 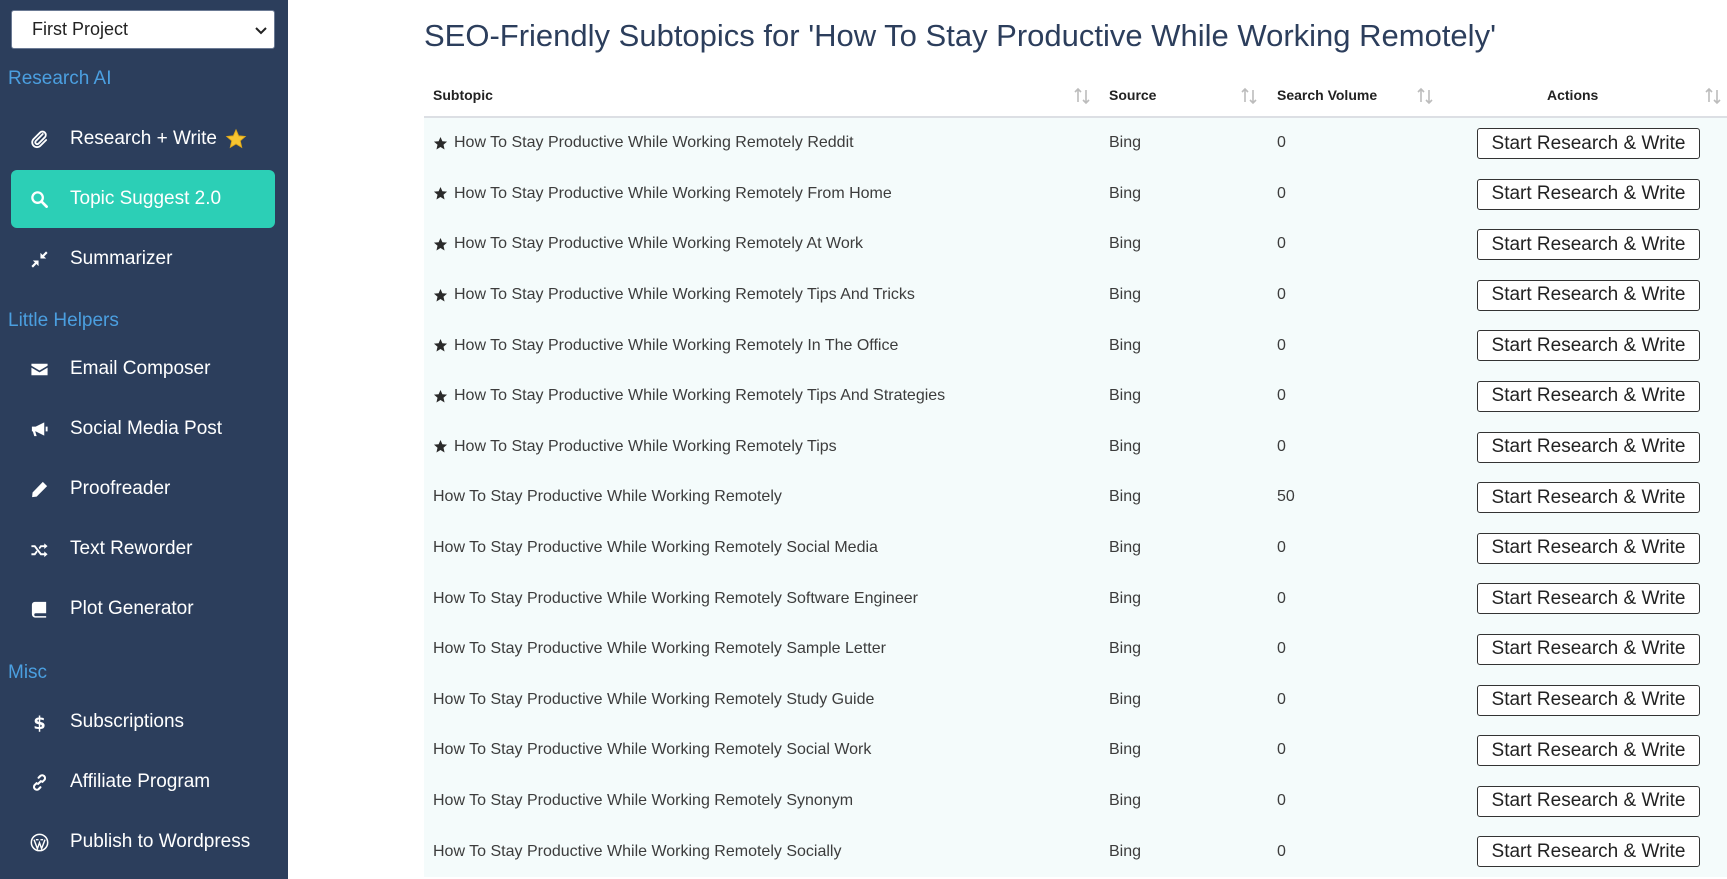 I want to click on column-header-subtopic: Subtopic, so click(x=463, y=95).